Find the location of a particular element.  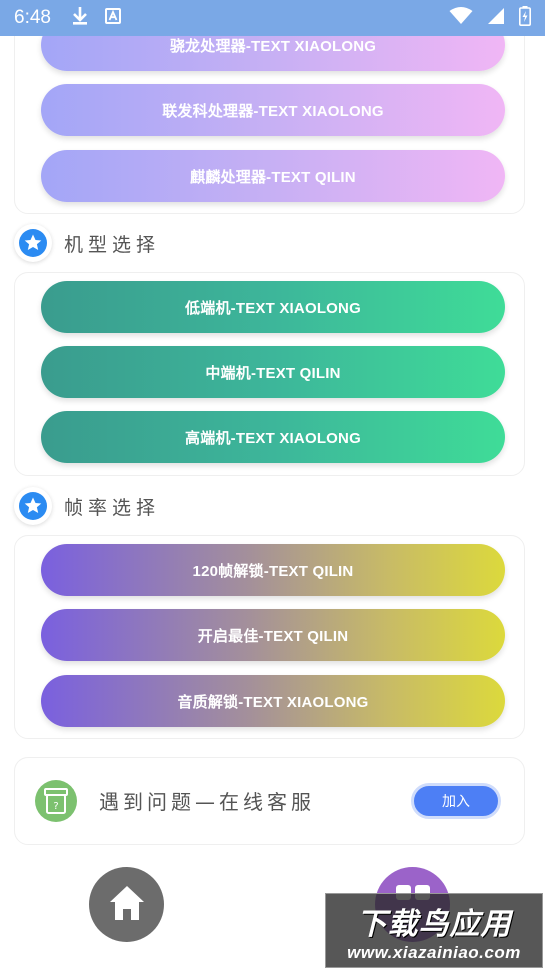

processor-button-kirin: 麒麟处理器-TEXT QILIN is located at coordinates (273, 176).